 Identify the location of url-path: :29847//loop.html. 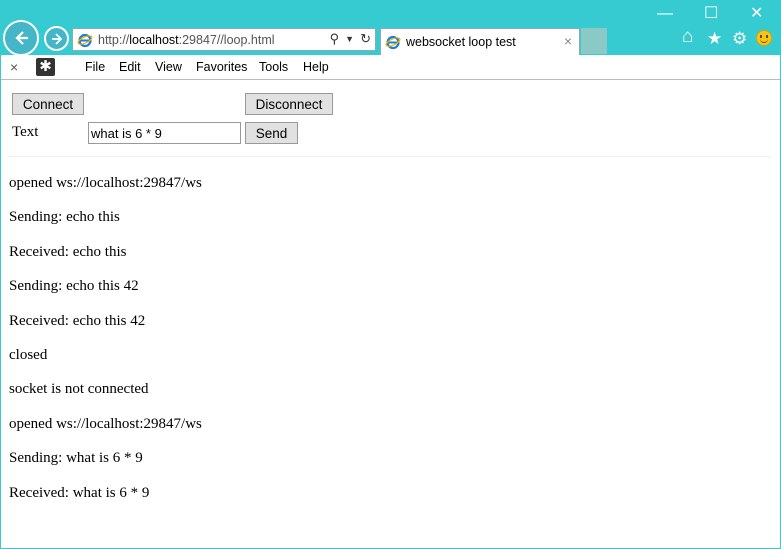
(226, 39).